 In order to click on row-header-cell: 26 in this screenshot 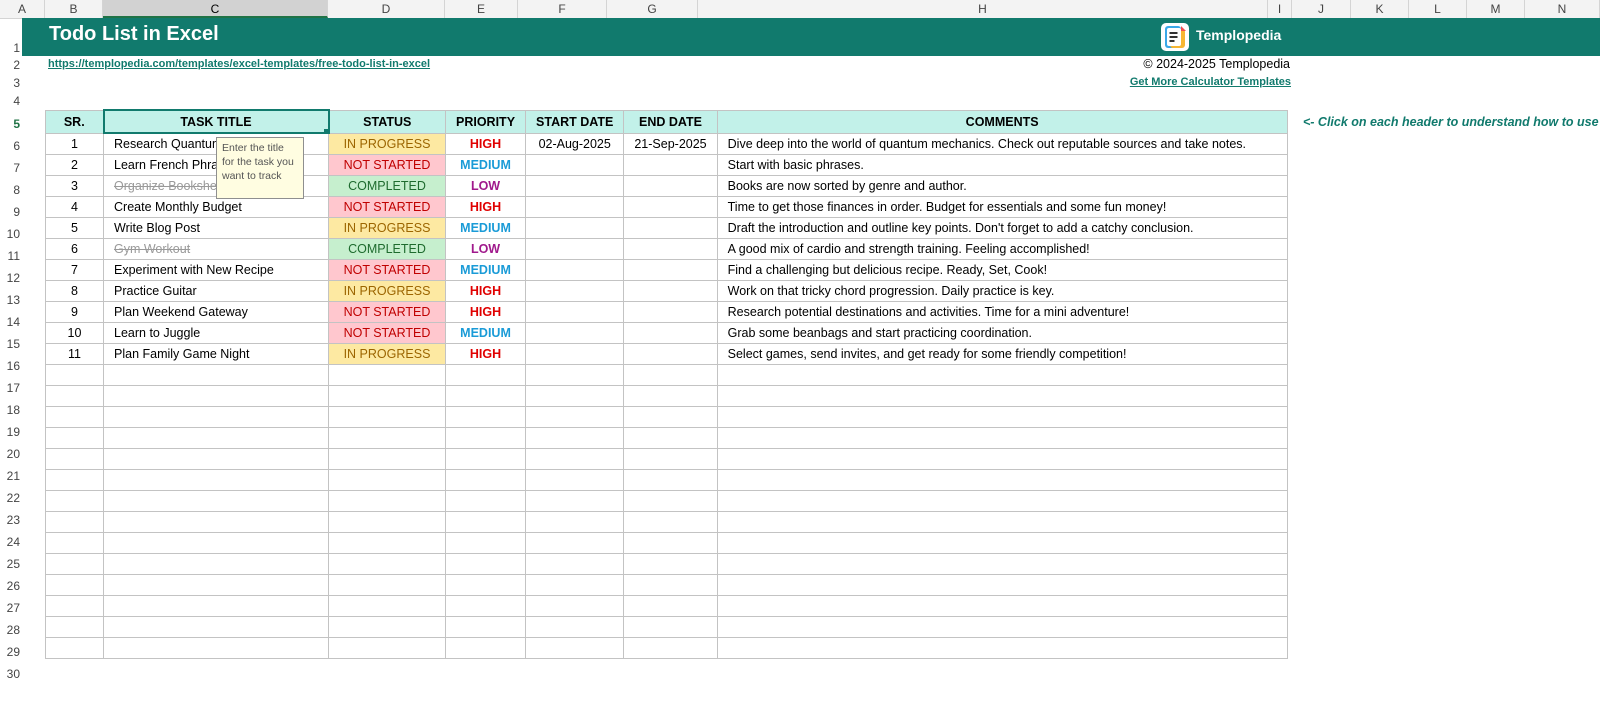, I will do `click(11, 586)`.